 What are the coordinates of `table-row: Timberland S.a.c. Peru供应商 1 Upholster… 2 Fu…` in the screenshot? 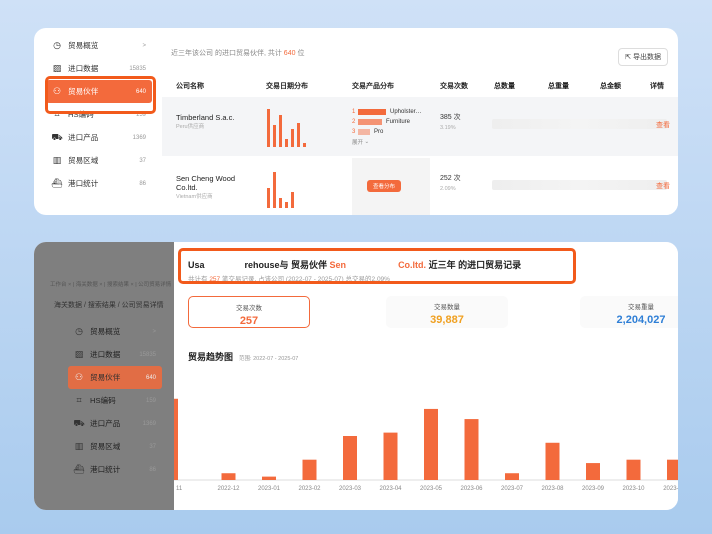 It's located at (420, 126).